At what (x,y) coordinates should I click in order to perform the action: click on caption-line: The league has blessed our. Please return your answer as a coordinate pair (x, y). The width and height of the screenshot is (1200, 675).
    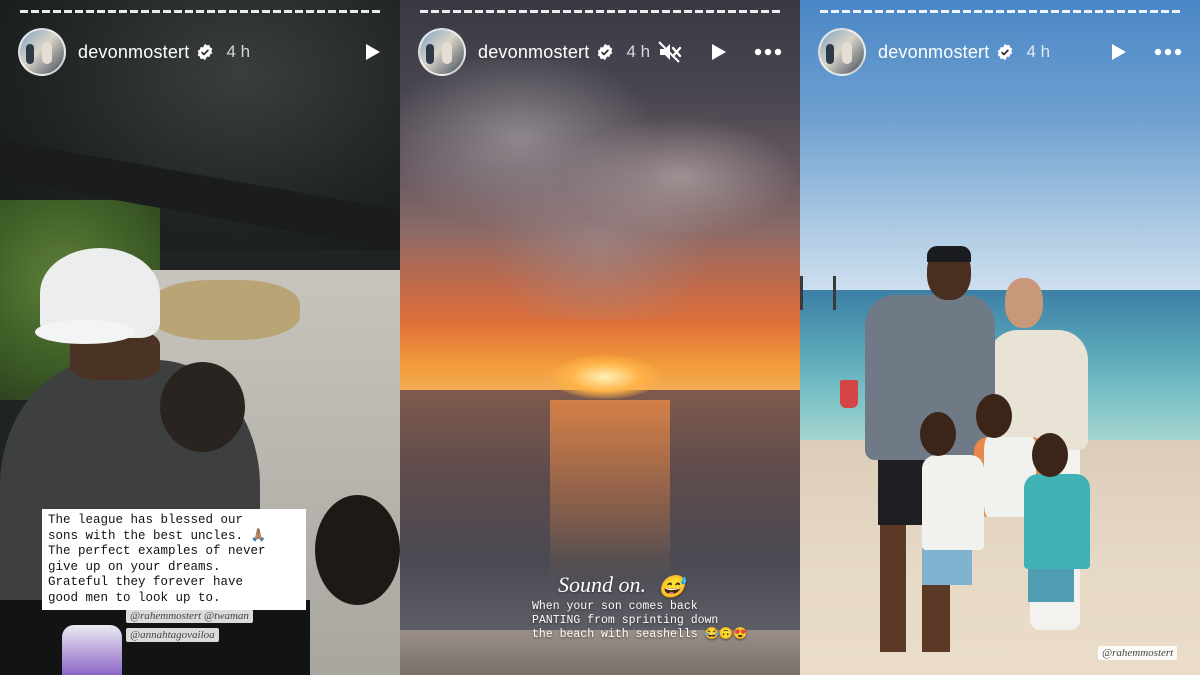
    Looking at the image, I should click on (146, 520).